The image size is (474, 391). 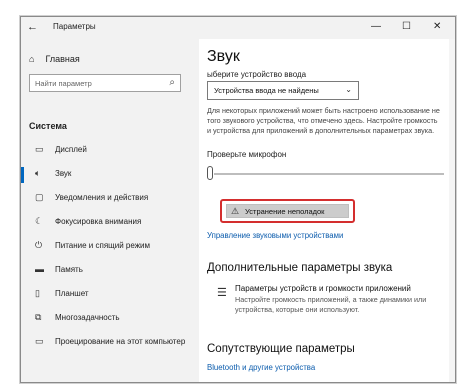 I want to click on sidebar-item-label: Многозадачность, so click(x=87, y=317).